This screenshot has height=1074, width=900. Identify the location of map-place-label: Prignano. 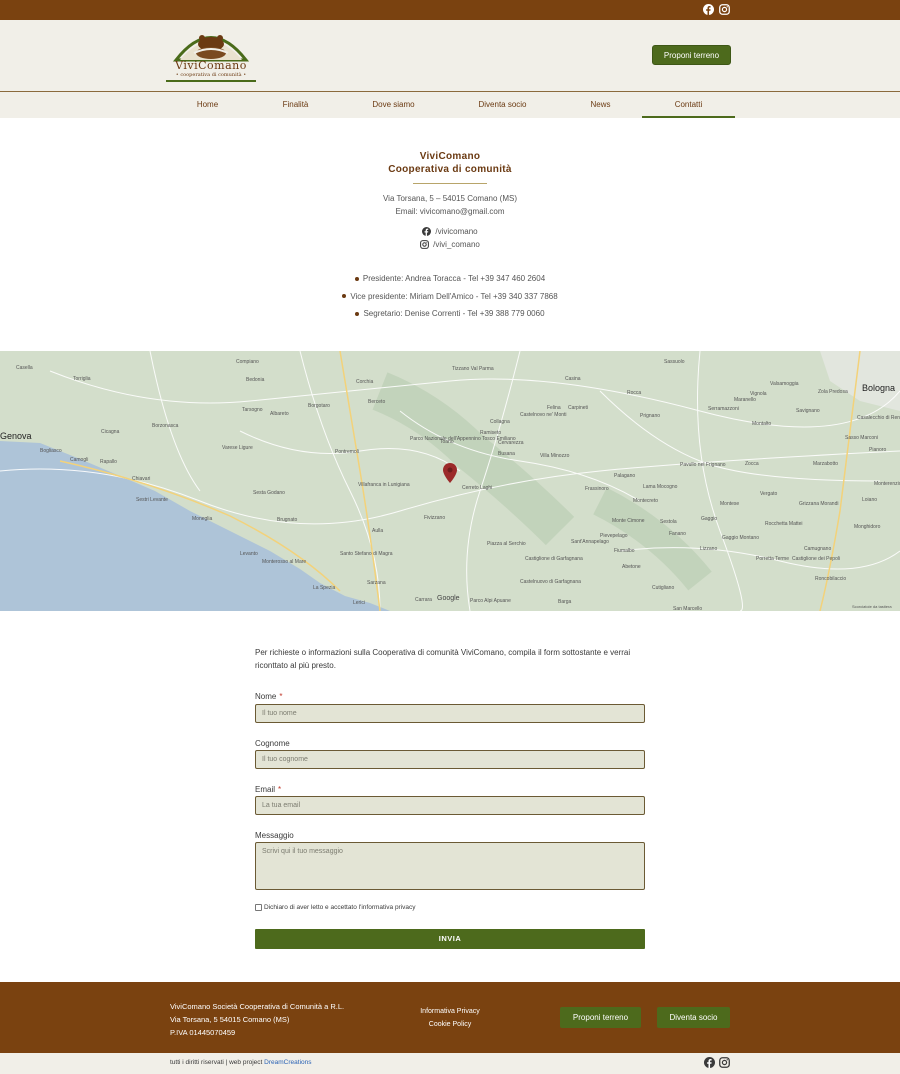
(650, 416).